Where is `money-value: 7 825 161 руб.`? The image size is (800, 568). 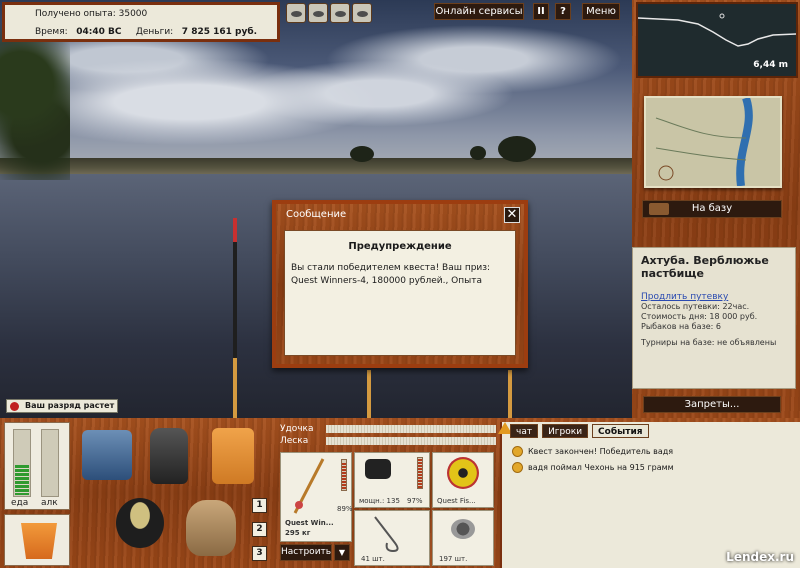 money-value: 7 825 161 руб. is located at coordinates (219, 32).